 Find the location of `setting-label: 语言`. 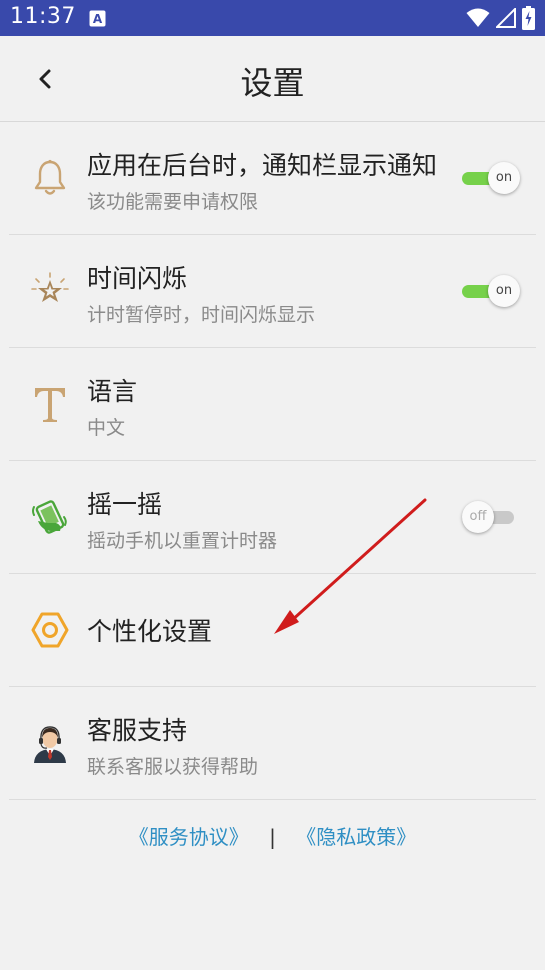

setting-label: 语言 is located at coordinates (112, 391).